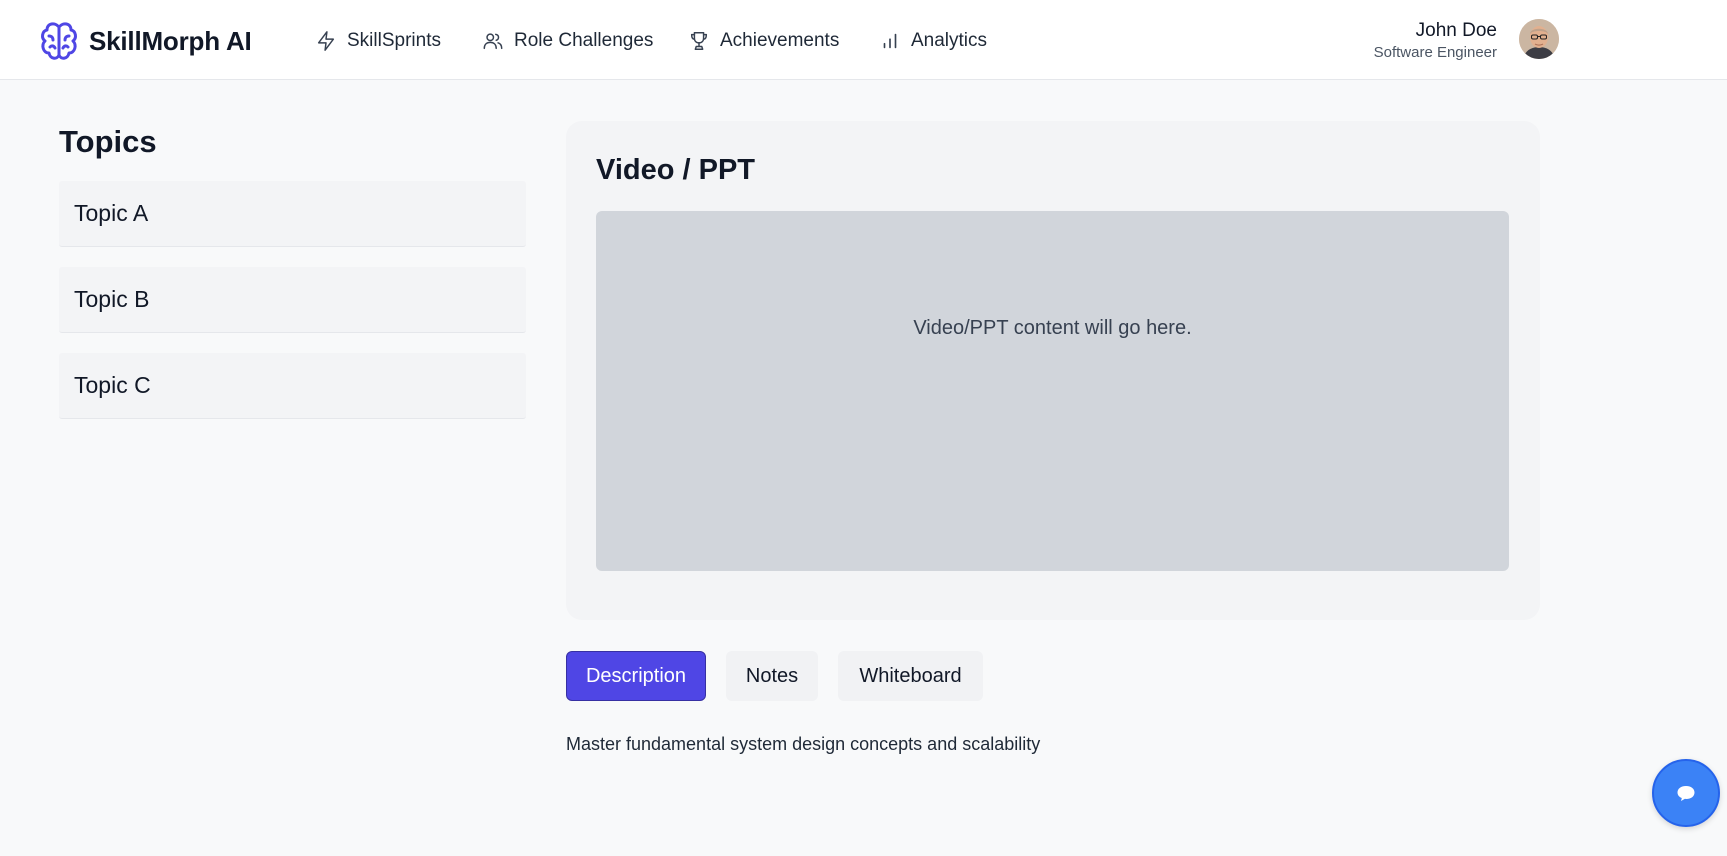 This screenshot has width=1727, height=856. Describe the element at coordinates (949, 40) in the screenshot. I see `nav-label: Analytics` at that location.